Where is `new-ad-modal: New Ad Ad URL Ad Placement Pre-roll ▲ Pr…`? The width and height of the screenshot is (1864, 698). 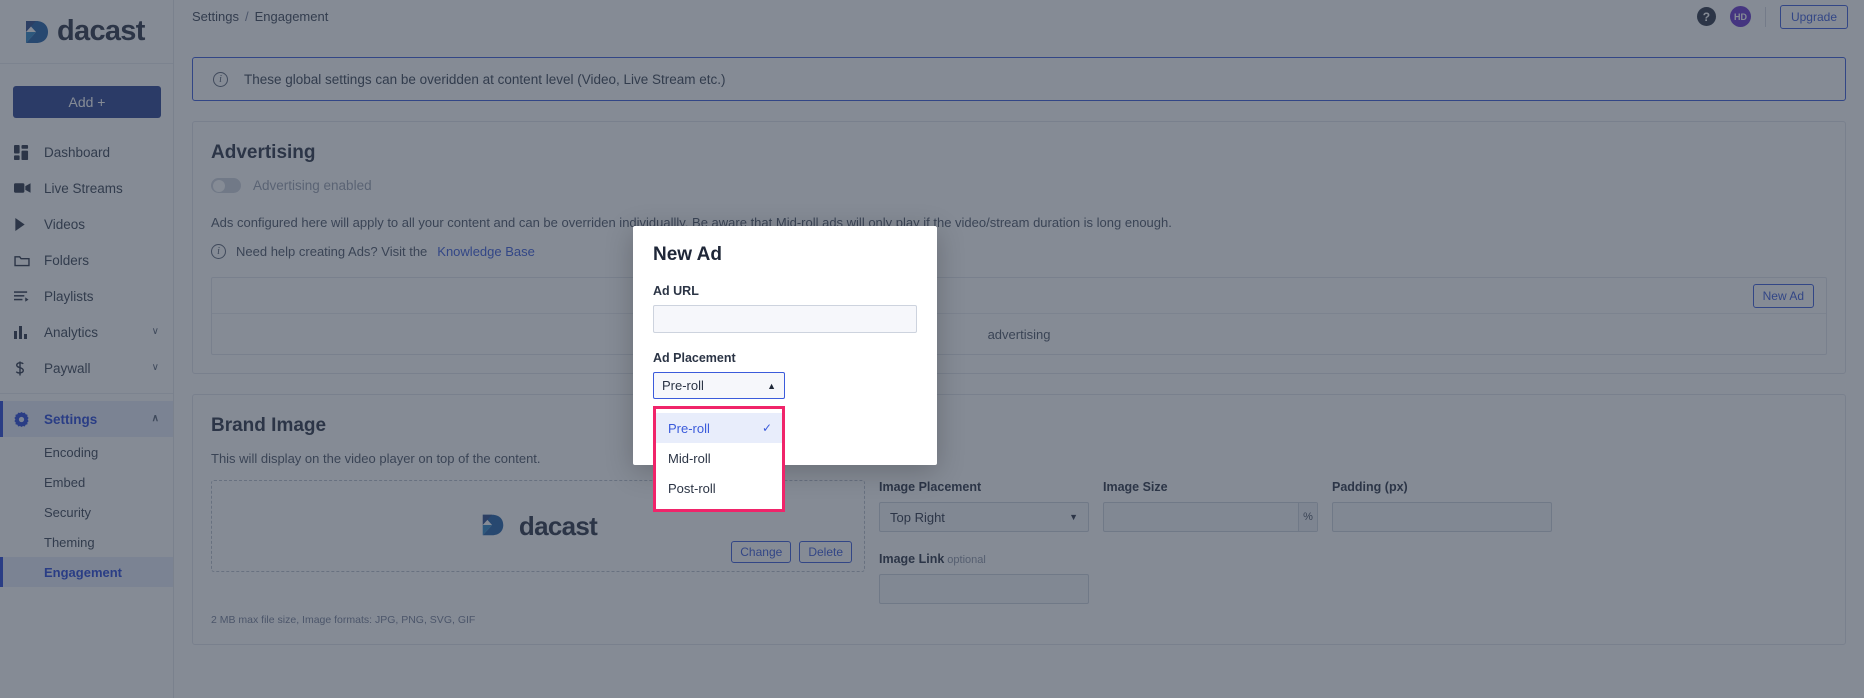 new-ad-modal: New Ad Ad URL Ad Placement Pre-roll ▲ Pr… is located at coordinates (785, 369).